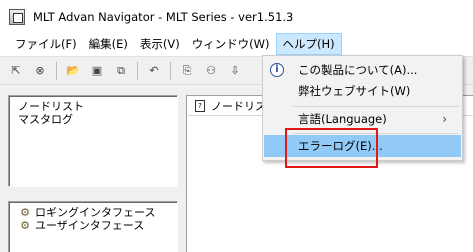  Describe the element at coordinates (16, 71) in the screenshot. I see `pointer-icon: ⇱` at that location.